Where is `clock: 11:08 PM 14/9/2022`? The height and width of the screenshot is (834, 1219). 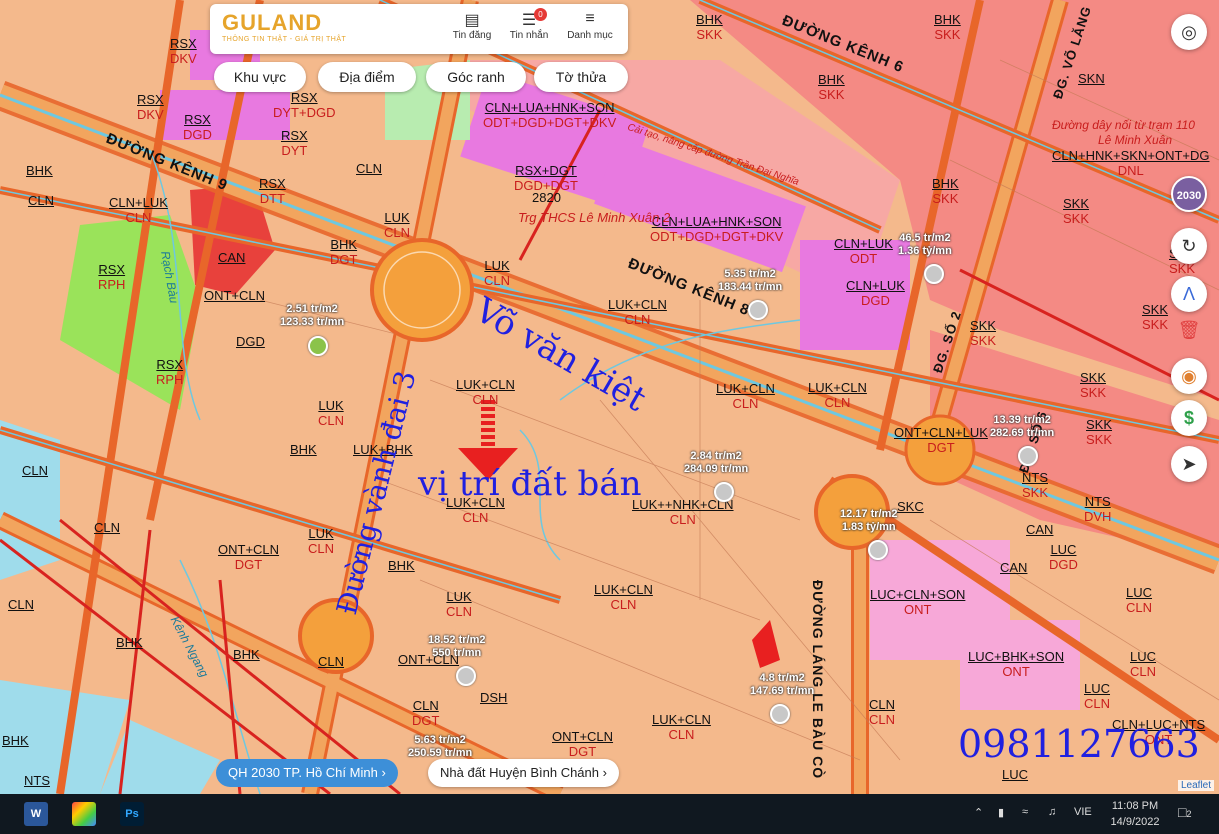 clock: 11:08 PM 14/9/2022 is located at coordinates (1135, 814).